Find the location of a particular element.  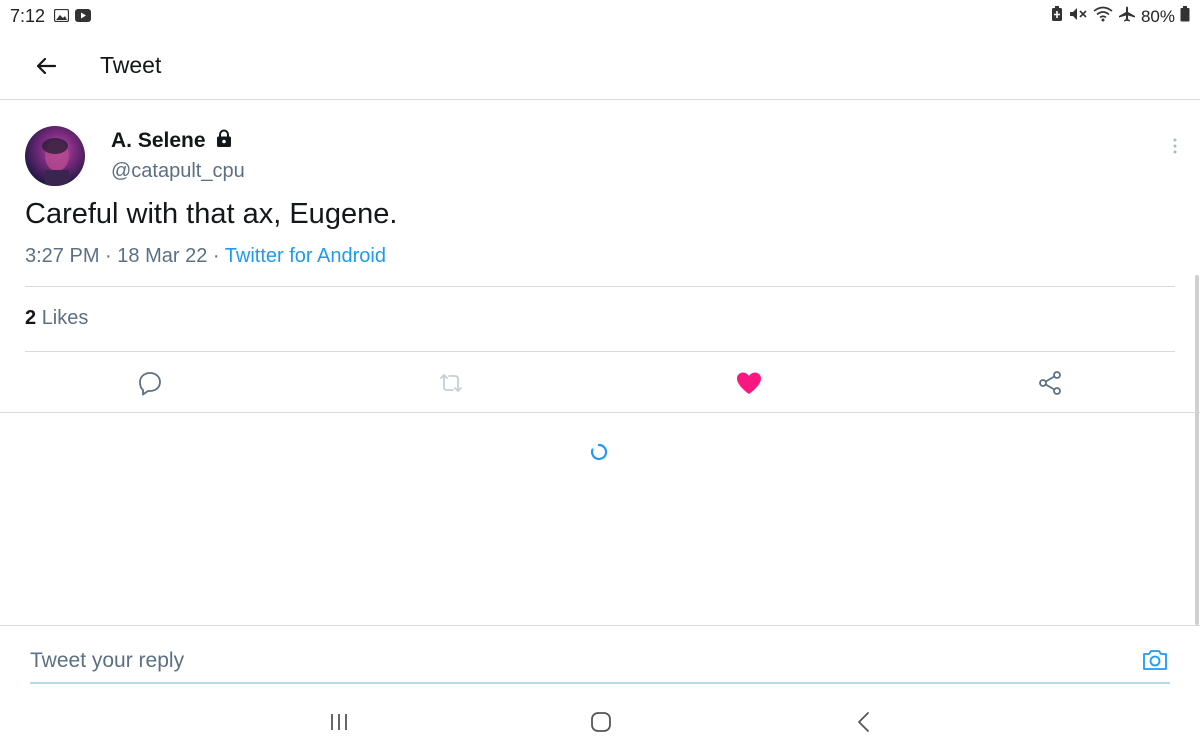

back-nav-icon is located at coordinates (863, 722).